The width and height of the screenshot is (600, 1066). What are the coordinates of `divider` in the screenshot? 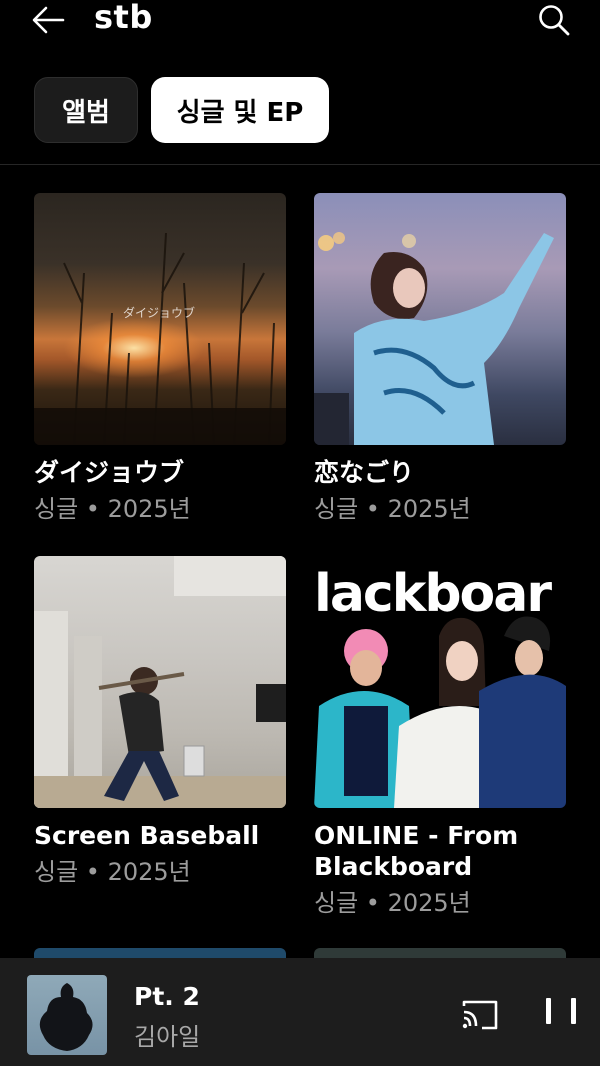 It's located at (300, 164).